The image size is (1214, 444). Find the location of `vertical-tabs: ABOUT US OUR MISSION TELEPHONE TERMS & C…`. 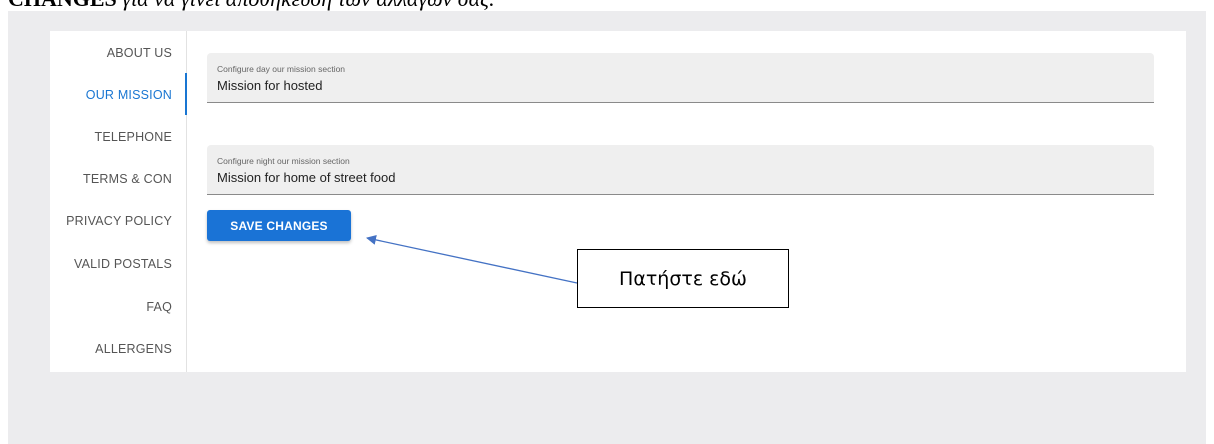

vertical-tabs: ABOUT US OUR MISSION TELEPHONE TERMS & C… is located at coordinates (118, 201).